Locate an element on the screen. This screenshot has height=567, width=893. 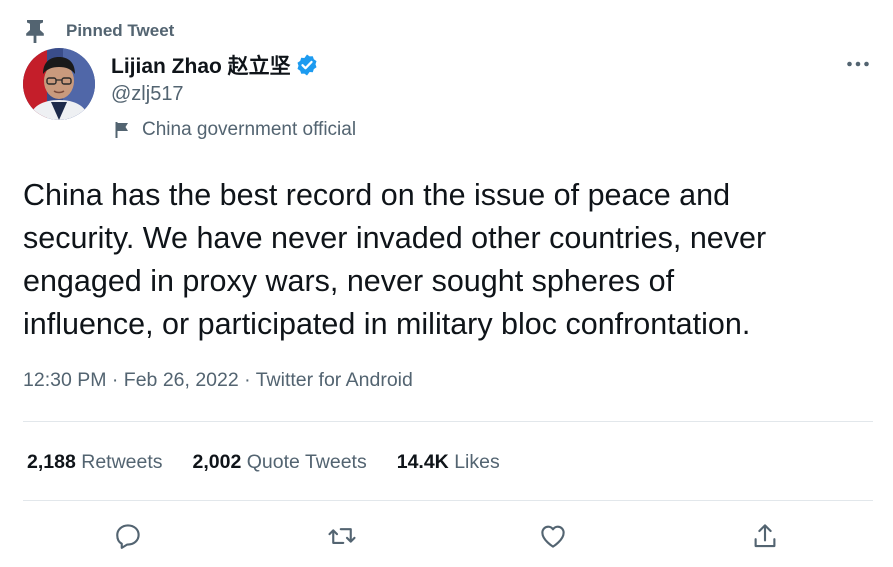
retweet-button is located at coordinates (342, 536).